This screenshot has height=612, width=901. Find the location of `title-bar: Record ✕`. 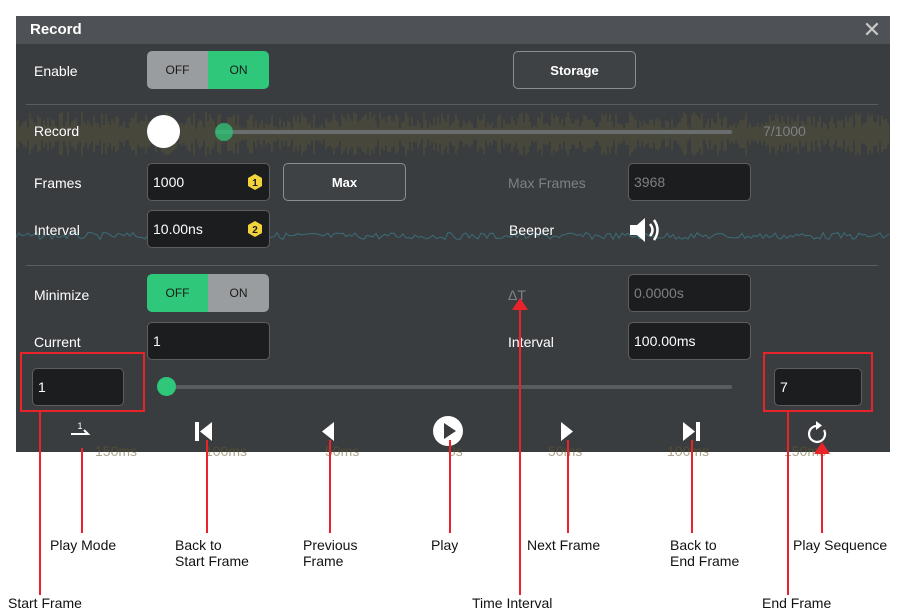

title-bar: Record ✕ is located at coordinates (453, 30).